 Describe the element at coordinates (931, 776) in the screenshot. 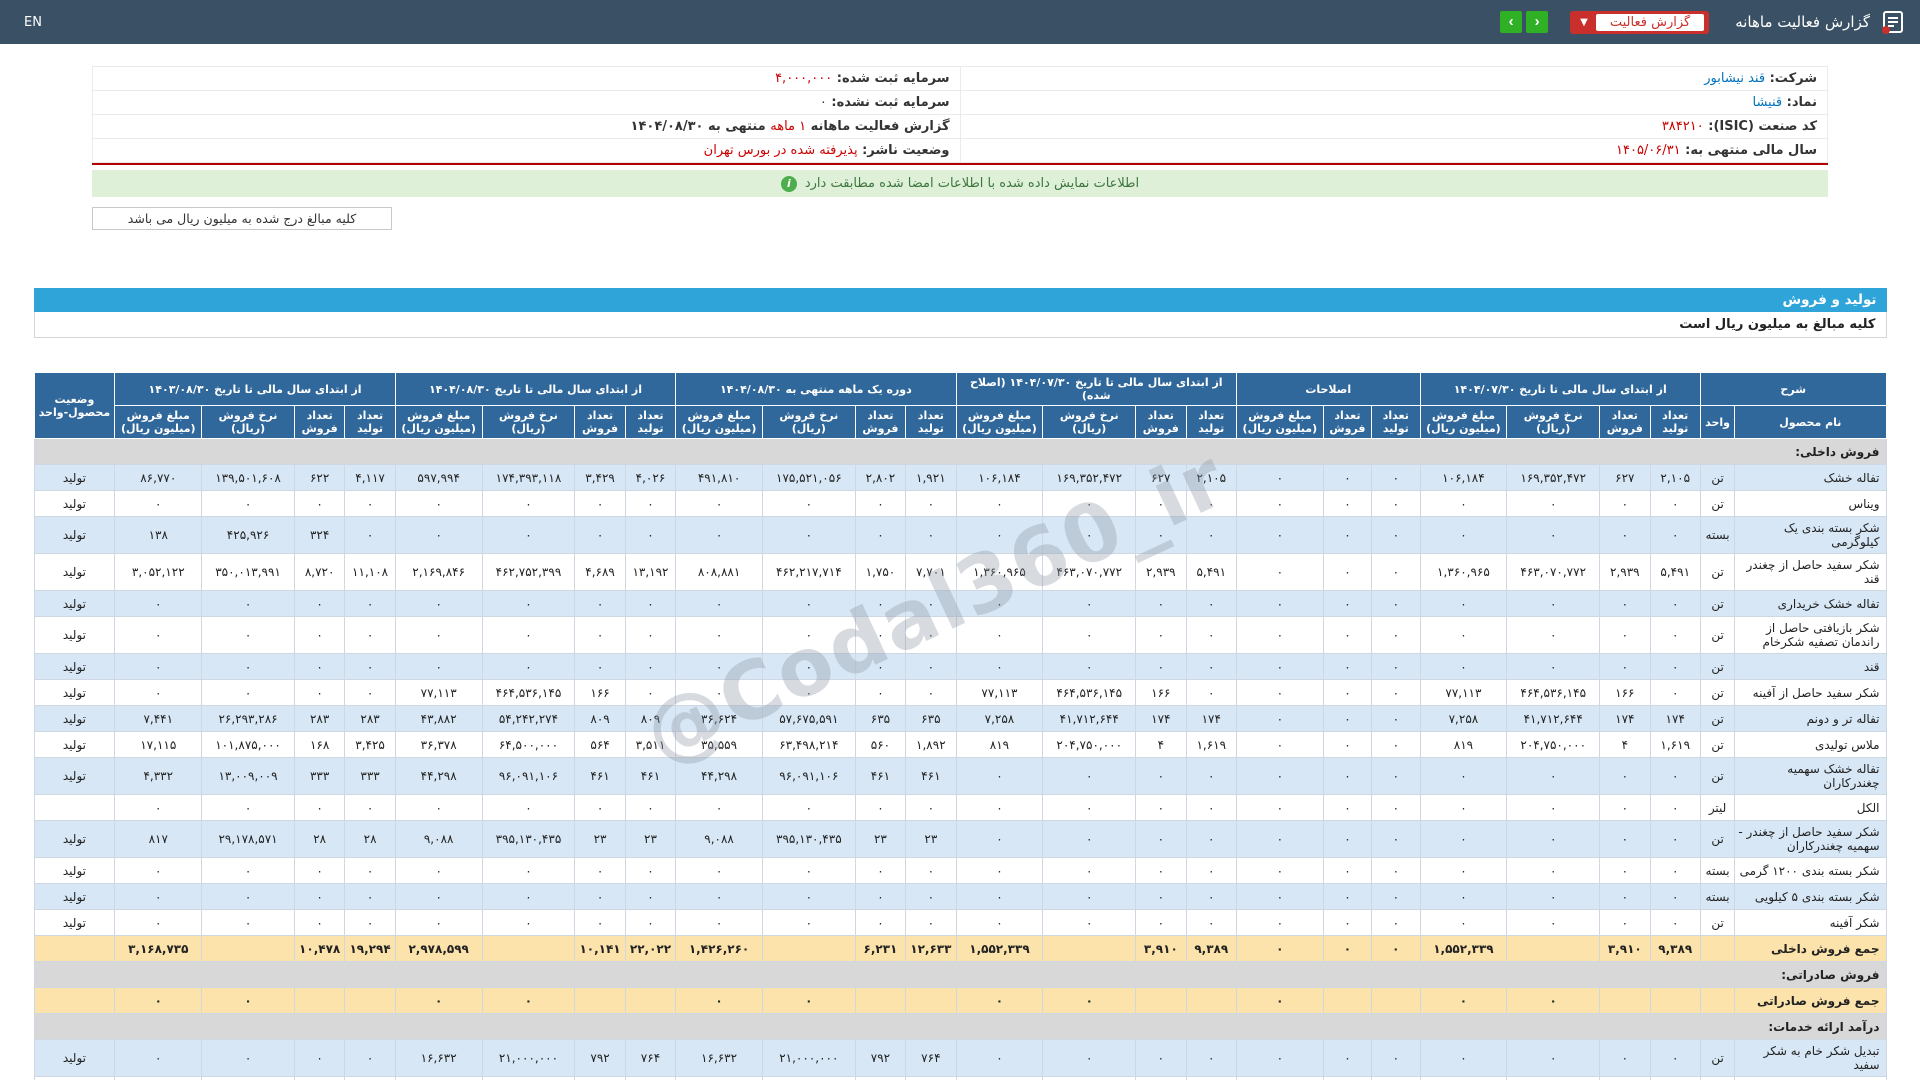

I see `value-cell: ۴۶۱` at that location.